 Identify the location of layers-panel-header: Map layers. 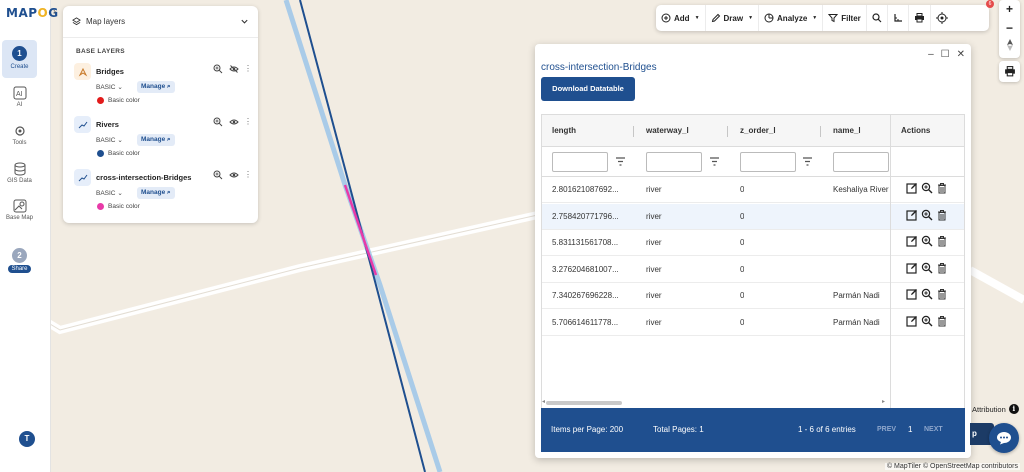
(160, 22).